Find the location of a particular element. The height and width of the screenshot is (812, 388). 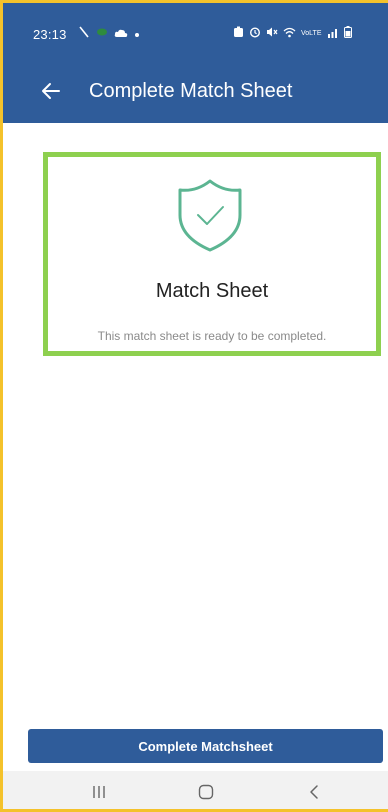

cloud-icon is located at coordinates (121, 34).